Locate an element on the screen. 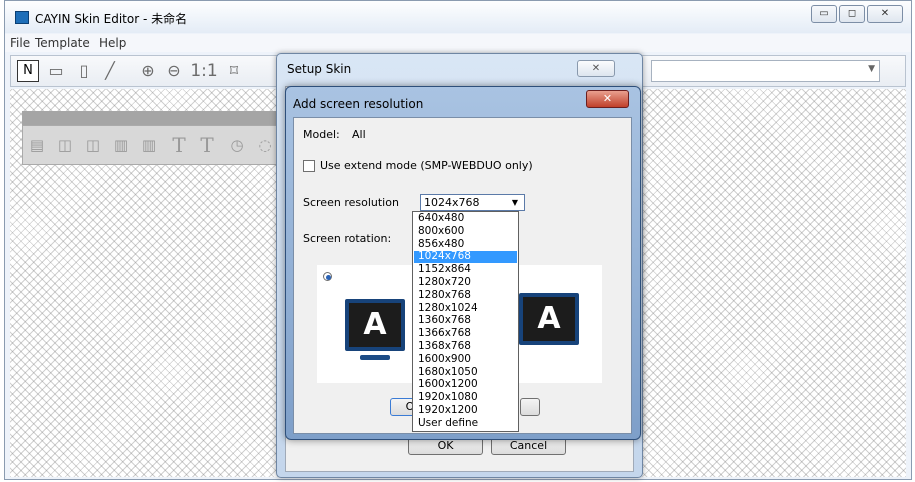 The width and height of the screenshot is (915, 482). image-tool-icon: ▤ is located at coordinates (37, 145).